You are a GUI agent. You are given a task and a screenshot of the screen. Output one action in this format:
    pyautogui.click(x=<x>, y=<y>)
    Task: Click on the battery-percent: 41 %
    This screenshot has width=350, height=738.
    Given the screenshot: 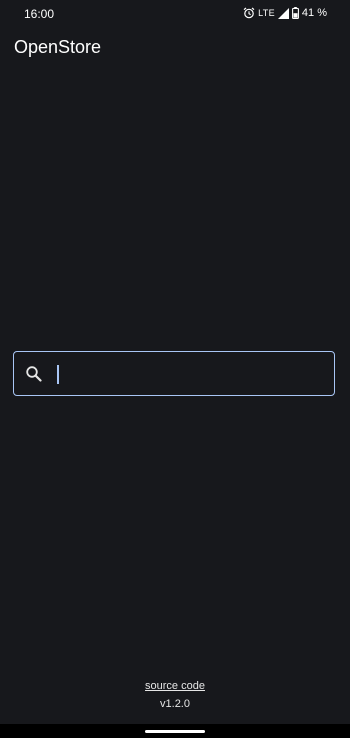 What is the action you would take?
    pyautogui.click(x=314, y=13)
    